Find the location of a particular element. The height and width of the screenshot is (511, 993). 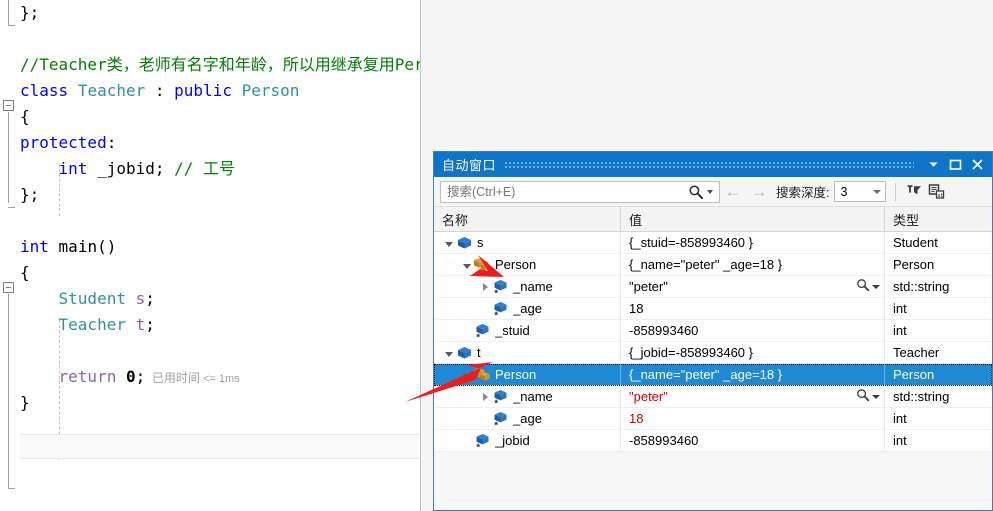

code-token: } is located at coordinates (25, 402).